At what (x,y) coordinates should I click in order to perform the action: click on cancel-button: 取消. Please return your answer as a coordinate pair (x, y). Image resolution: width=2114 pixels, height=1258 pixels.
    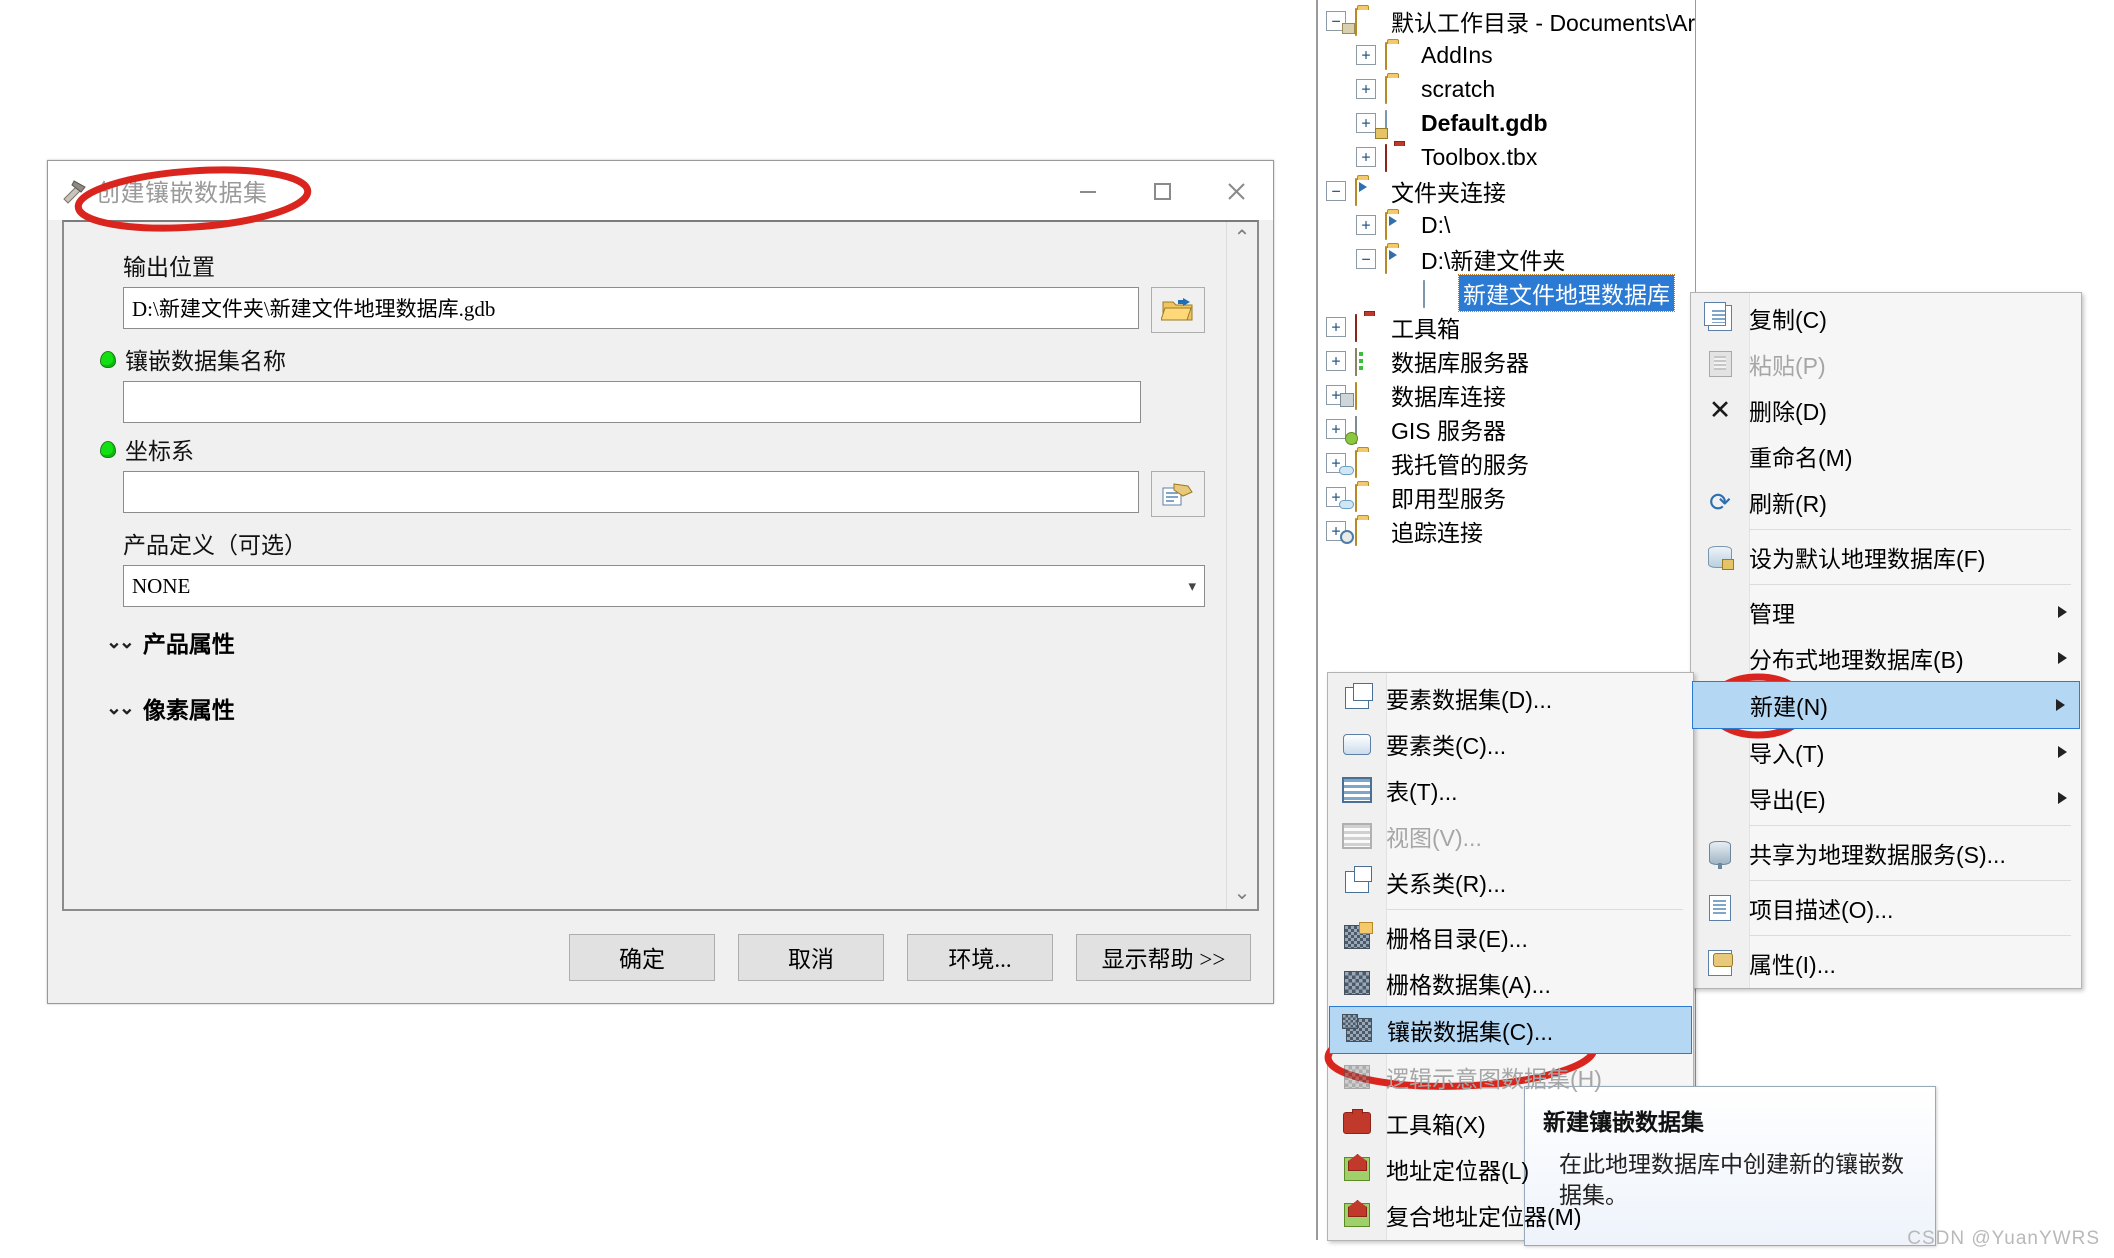
    Looking at the image, I should click on (811, 957).